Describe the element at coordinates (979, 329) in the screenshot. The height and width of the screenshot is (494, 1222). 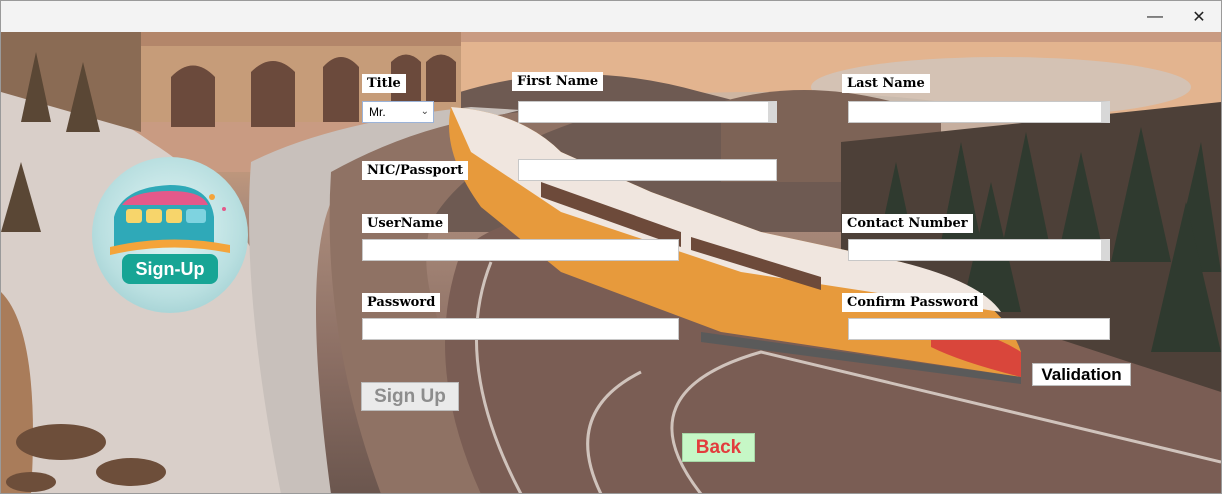
I see `confirm-password-field` at that location.